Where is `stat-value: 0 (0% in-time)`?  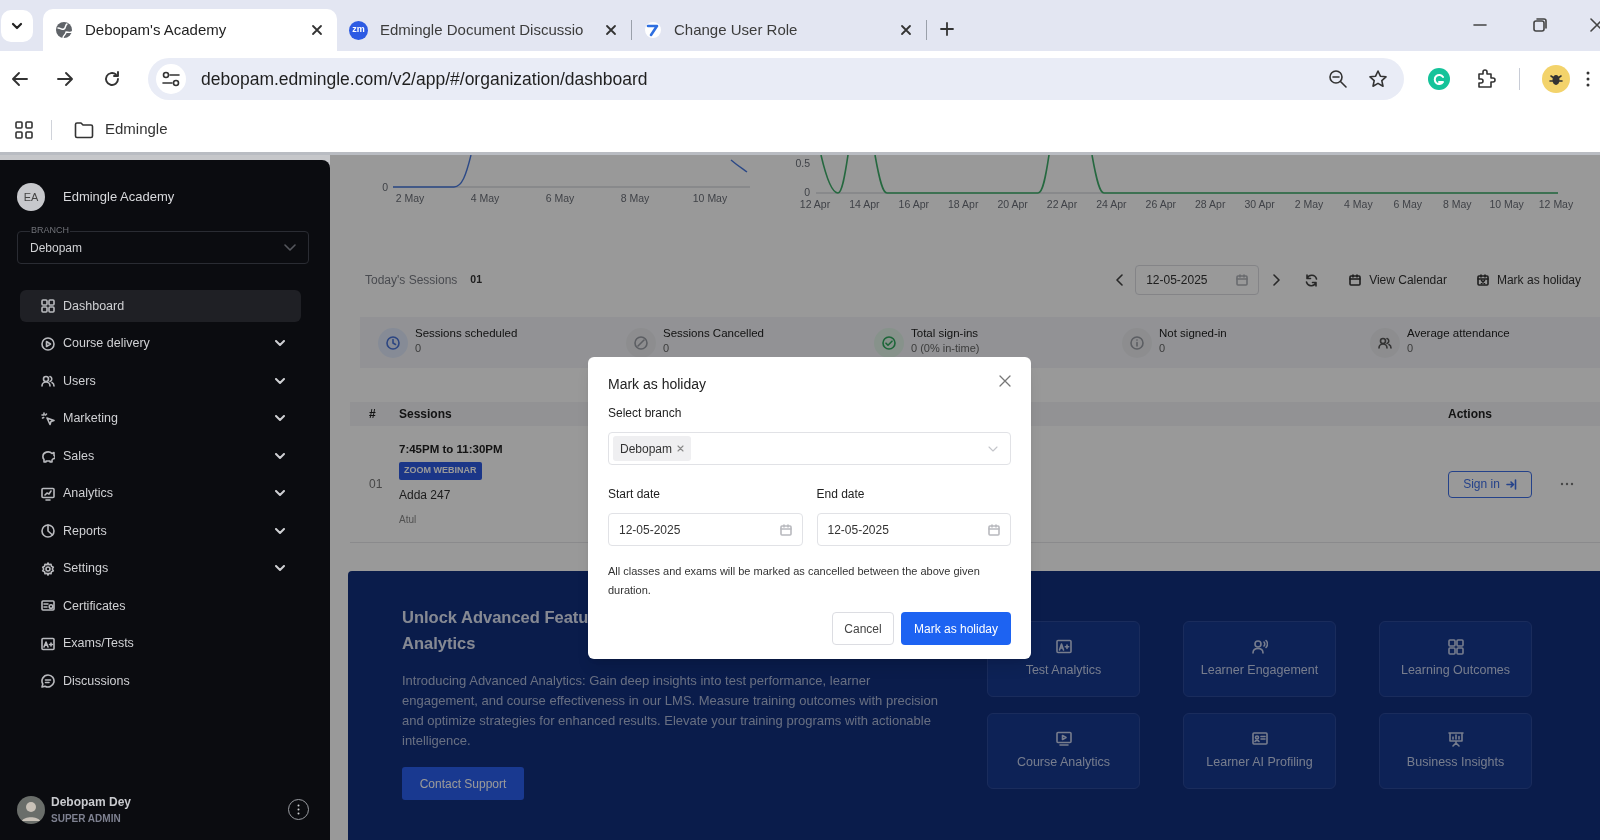
stat-value: 0 (0% in-time) is located at coordinates (945, 348).